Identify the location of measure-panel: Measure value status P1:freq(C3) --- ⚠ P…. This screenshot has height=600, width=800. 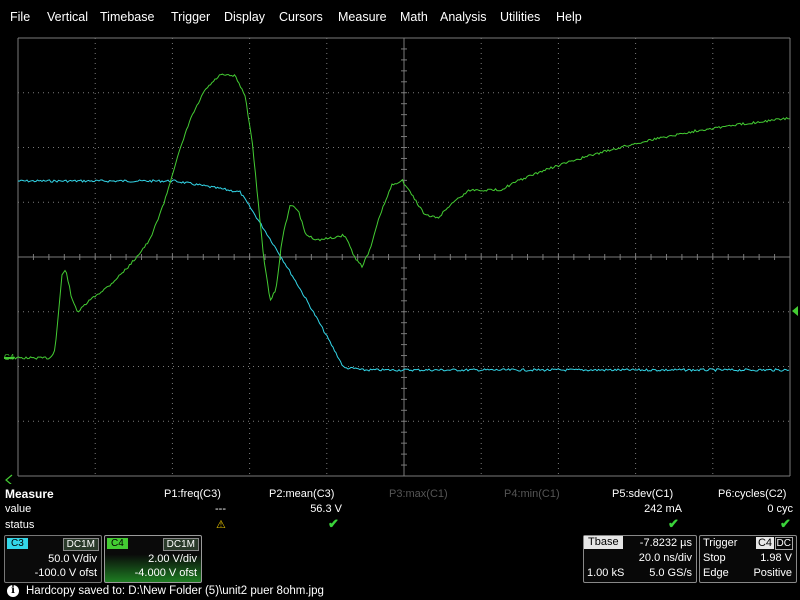
(400, 509).